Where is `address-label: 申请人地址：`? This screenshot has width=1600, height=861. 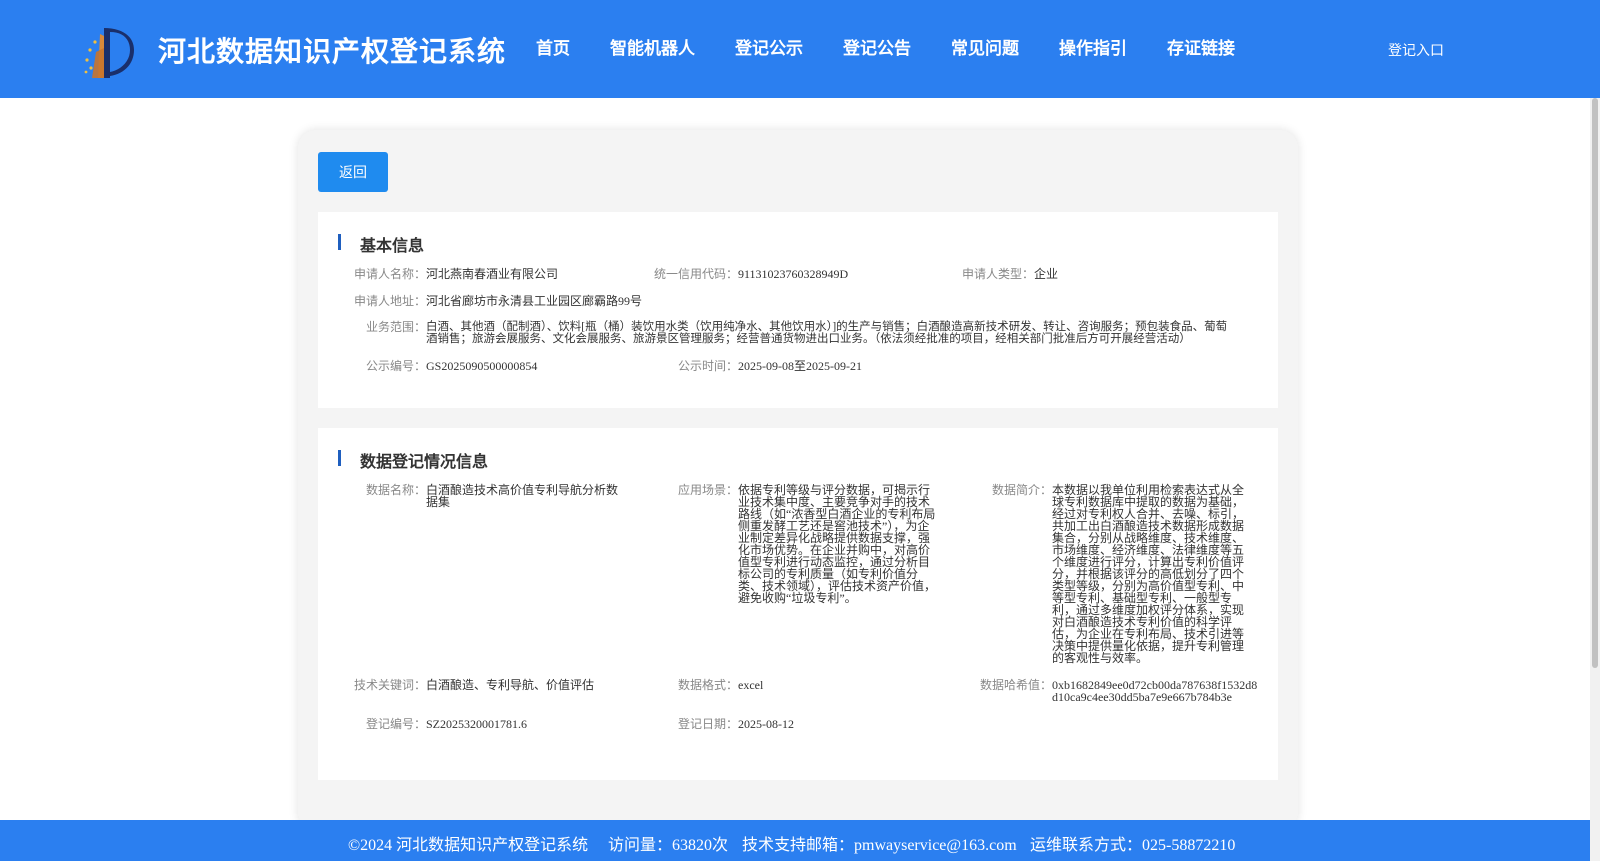 address-label: 申请人地址： is located at coordinates (390, 301).